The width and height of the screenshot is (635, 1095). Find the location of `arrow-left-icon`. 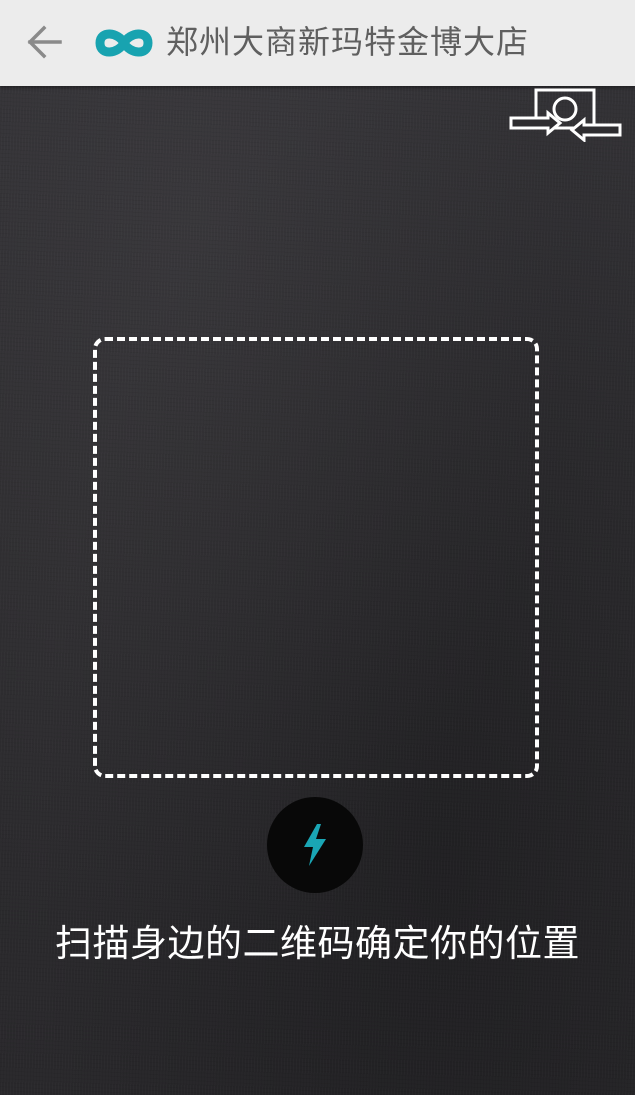

arrow-left-icon is located at coordinates (44, 42).